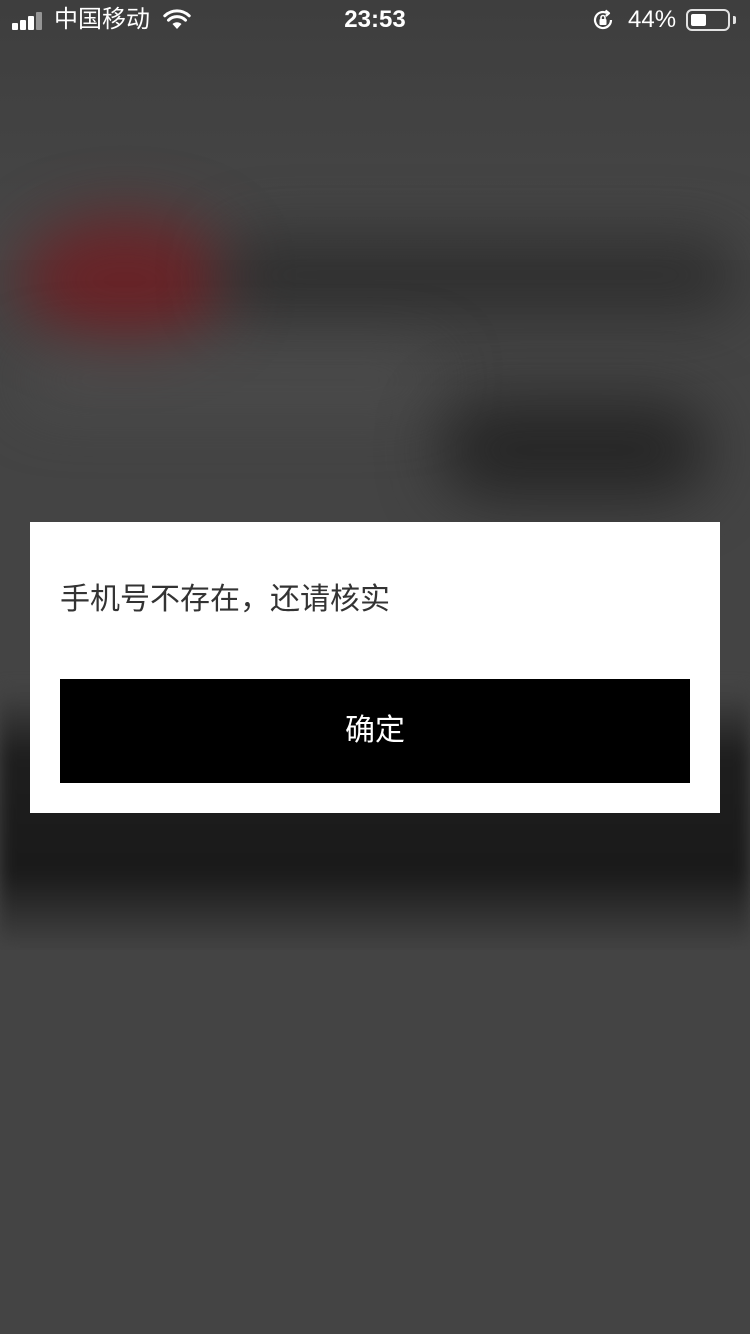 The width and height of the screenshot is (750, 1334). What do you see at coordinates (698, 20) in the screenshot?
I see `battery-fill` at bounding box center [698, 20].